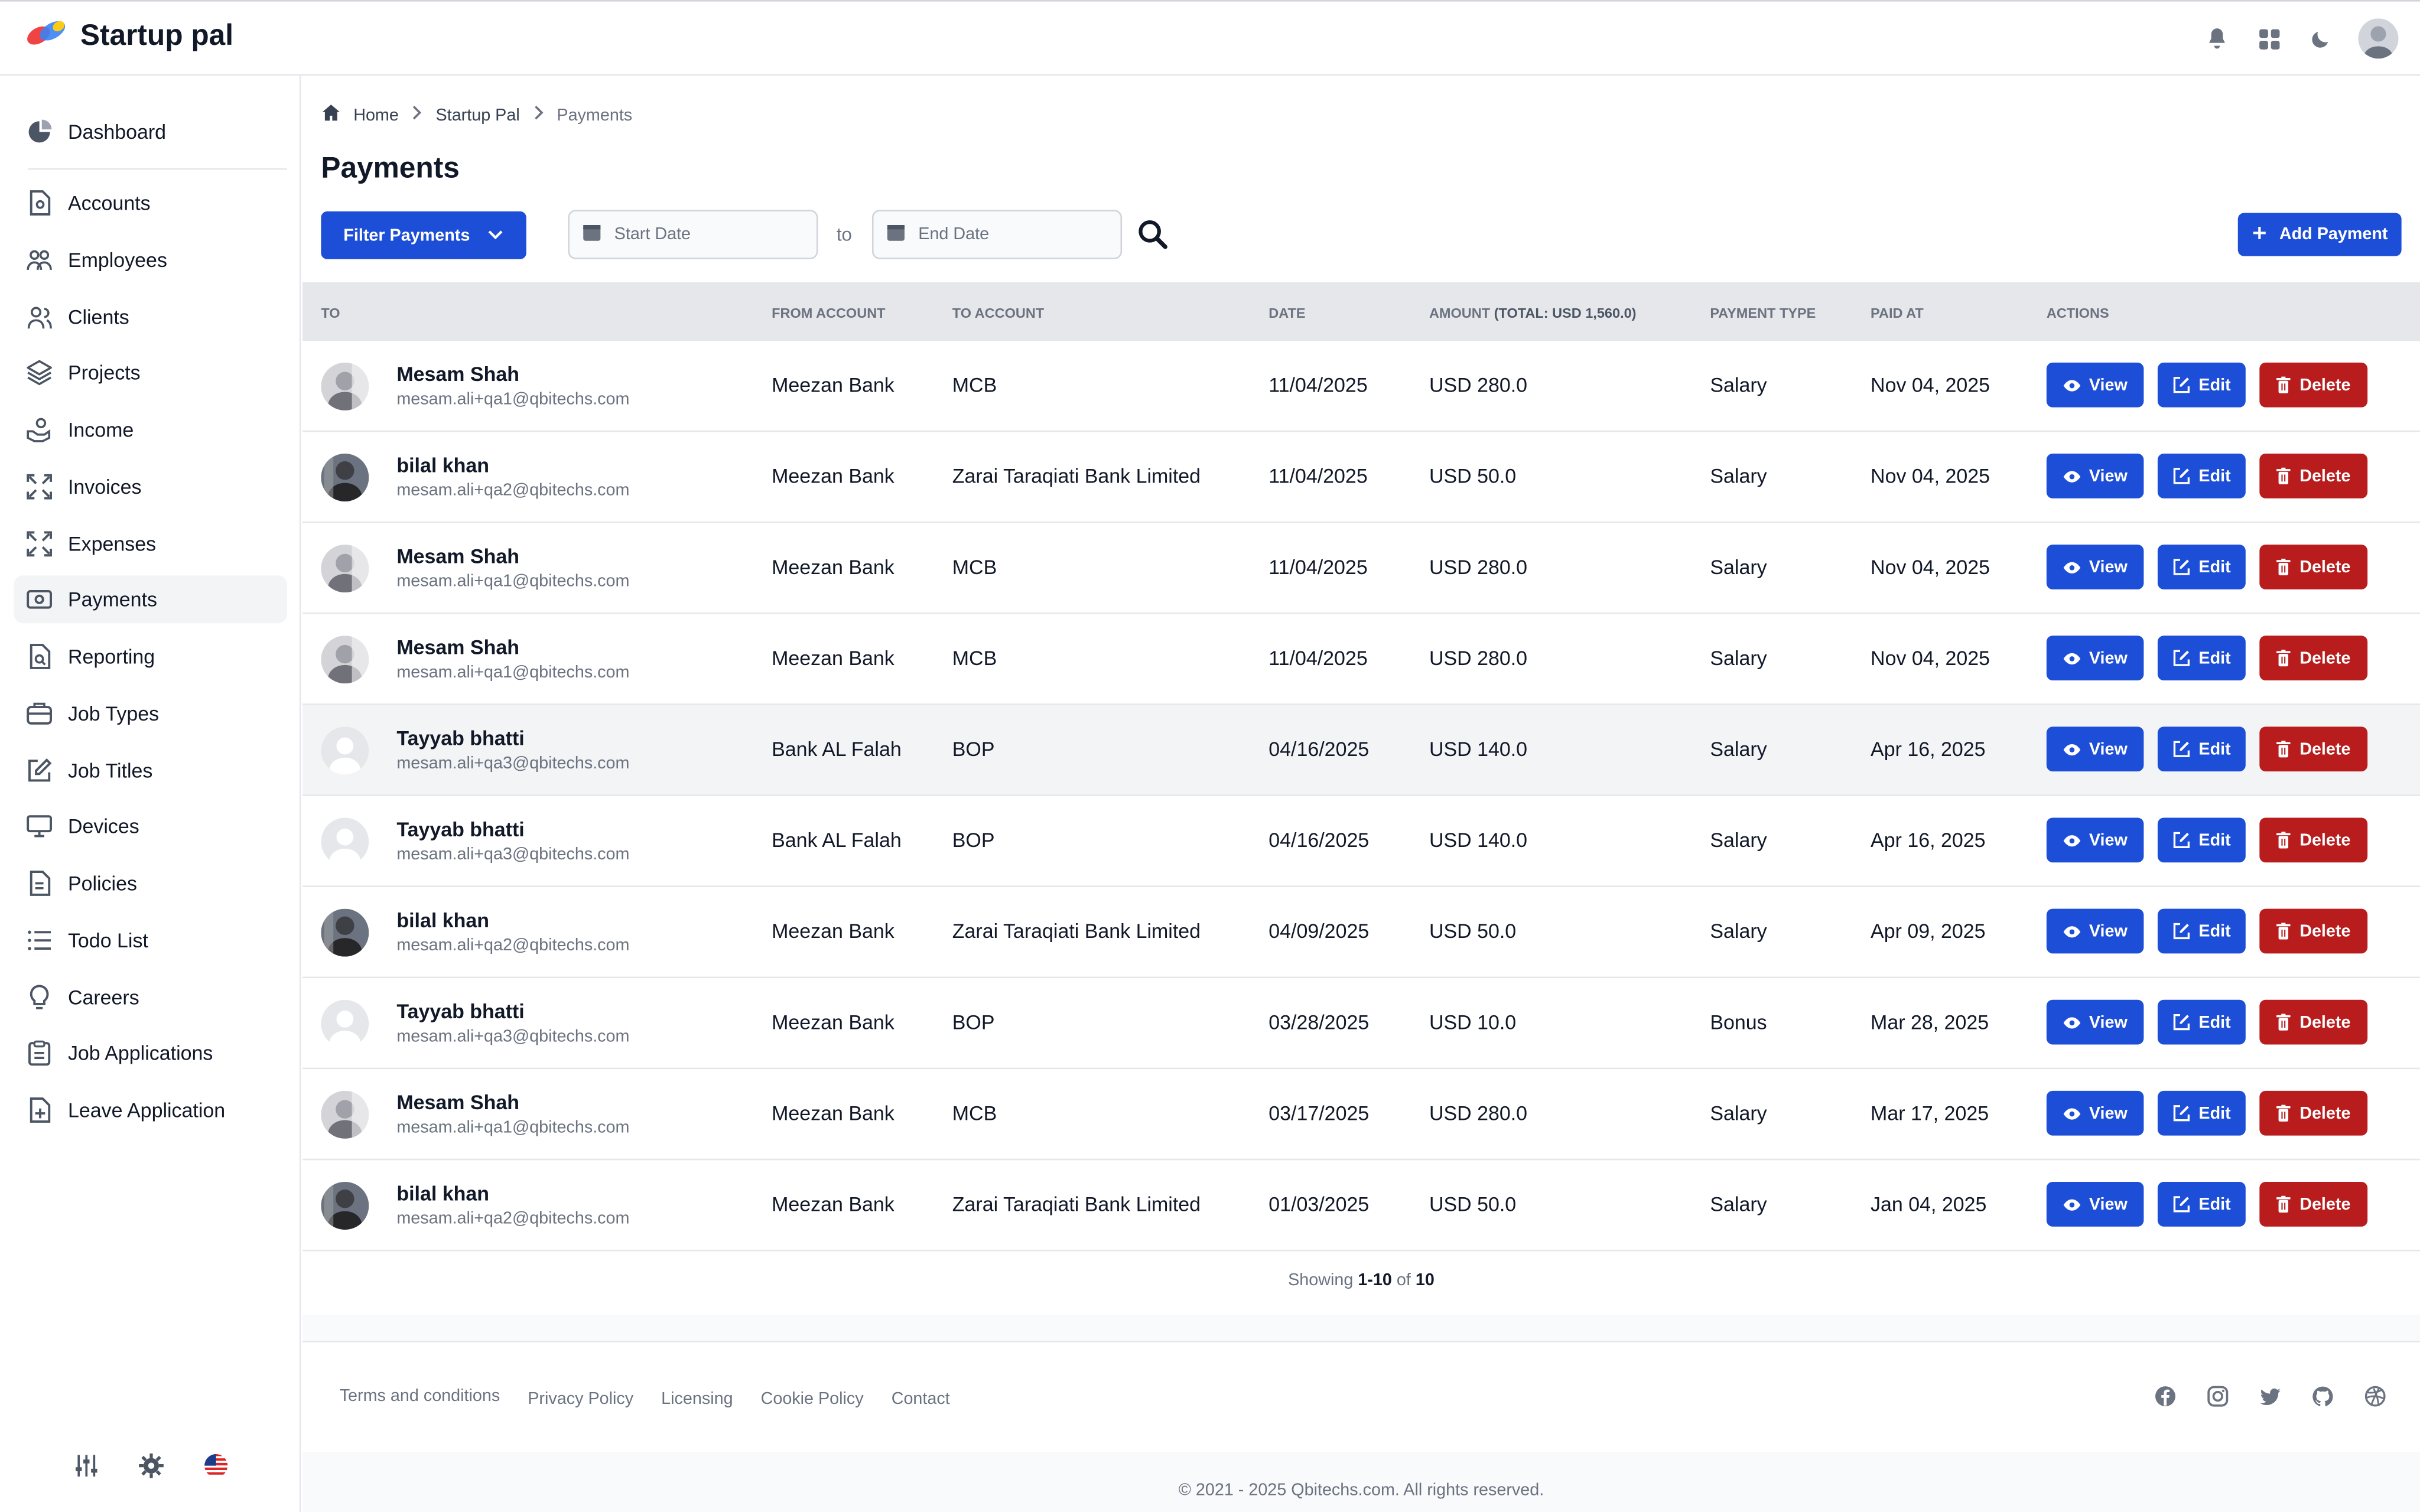 This screenshot has width=2420, height=1512. I want to click on footer-link-contact: Contact, so click(921, 1399).